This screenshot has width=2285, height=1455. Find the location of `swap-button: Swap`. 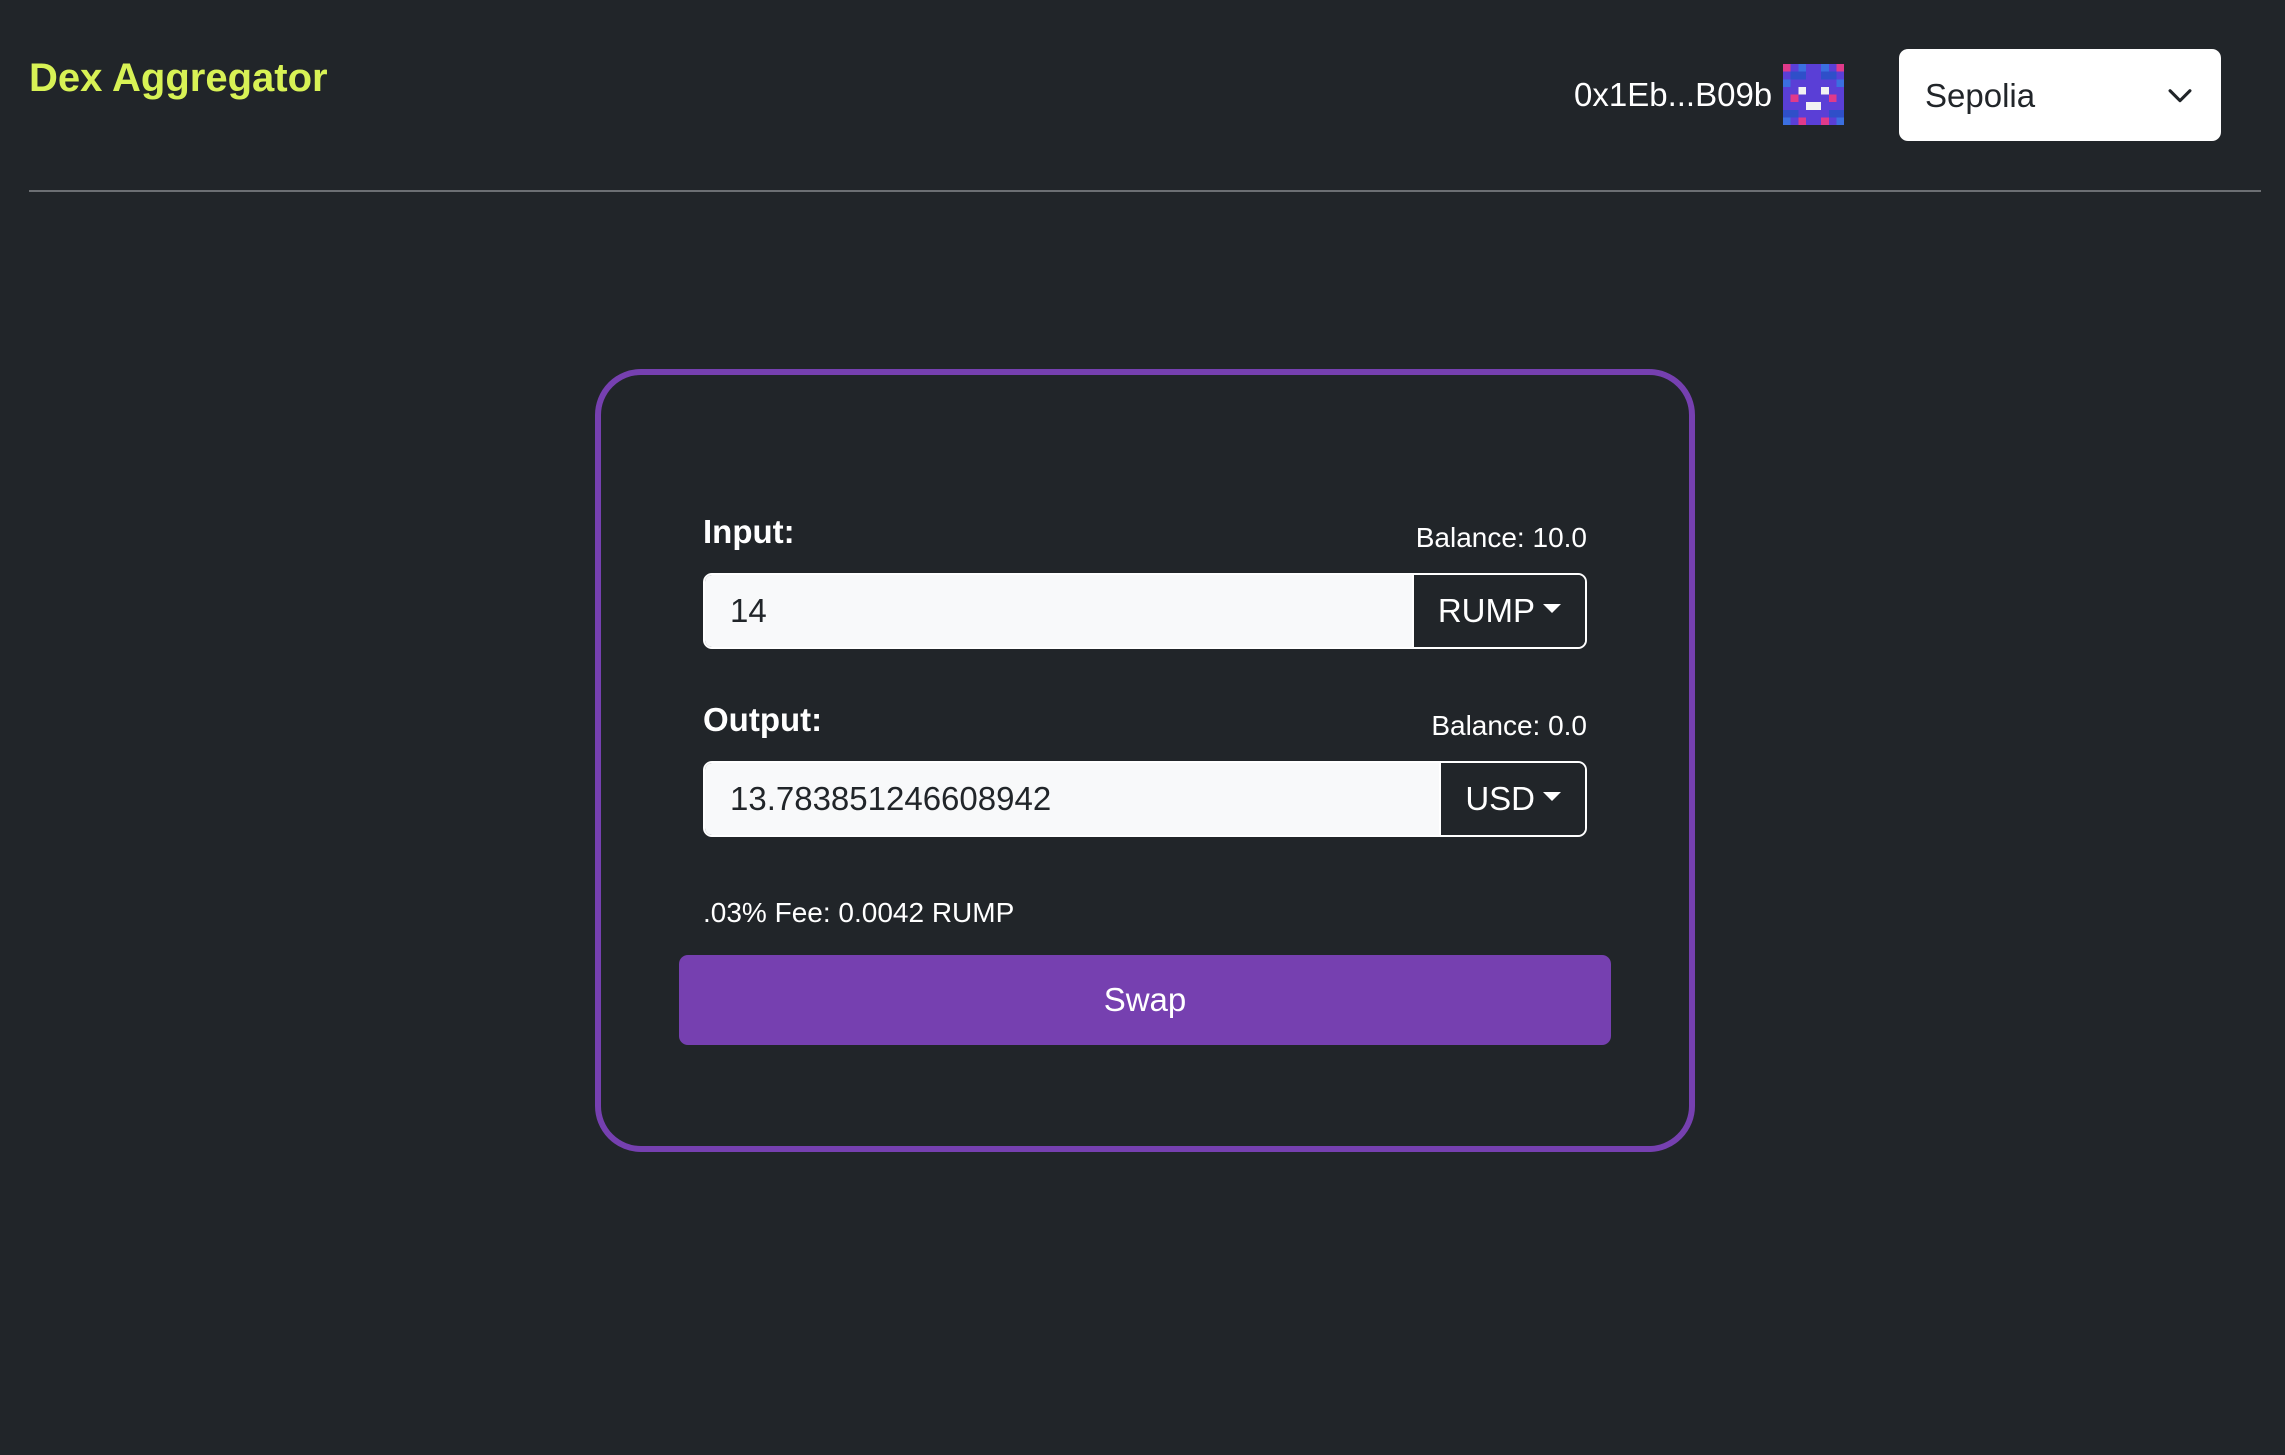

swap-button: Swap is located at coordinates (1145, 1000).